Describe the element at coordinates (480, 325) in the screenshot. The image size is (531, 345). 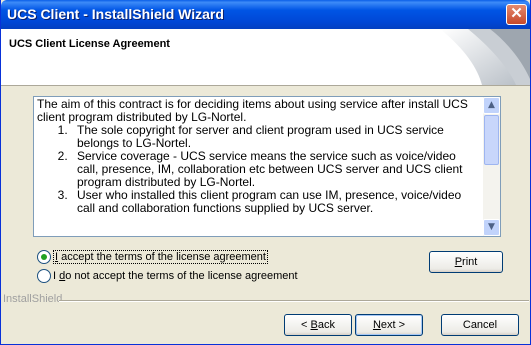
I see `cancel-button: Cancel` at that location.